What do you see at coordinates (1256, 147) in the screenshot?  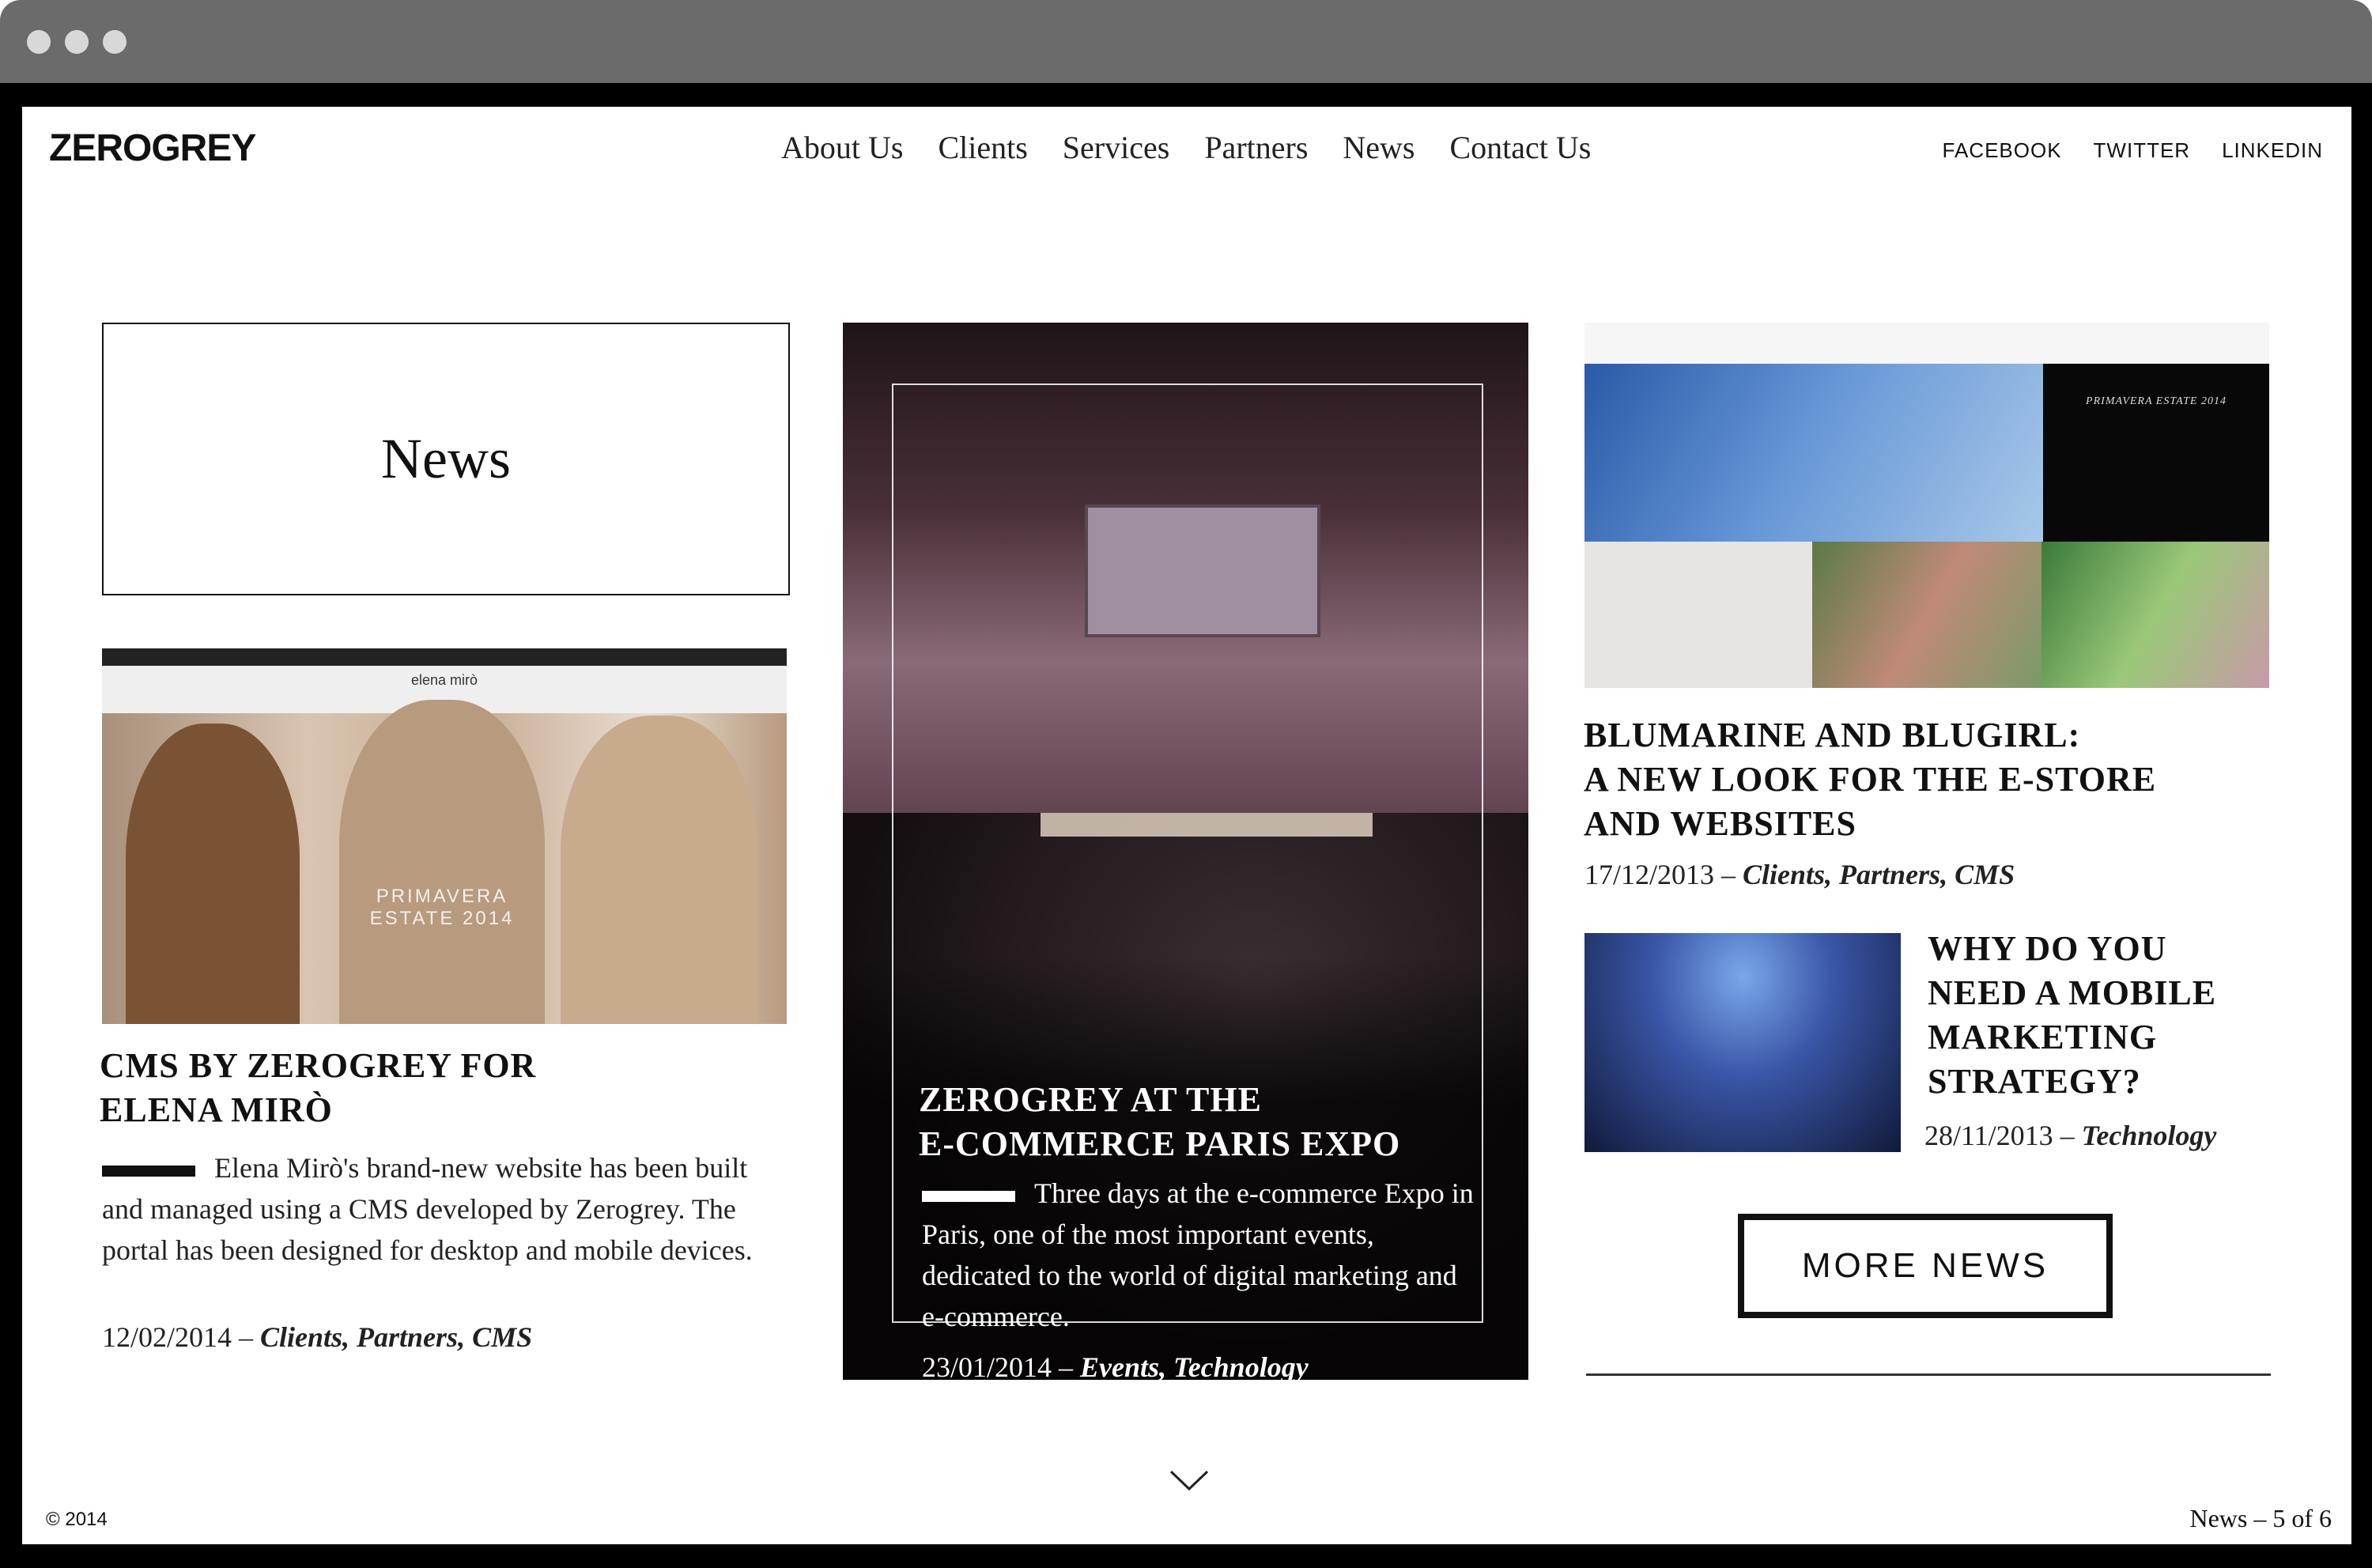 I see `nav-partners: Partners` at bounding box center [1256, 147].